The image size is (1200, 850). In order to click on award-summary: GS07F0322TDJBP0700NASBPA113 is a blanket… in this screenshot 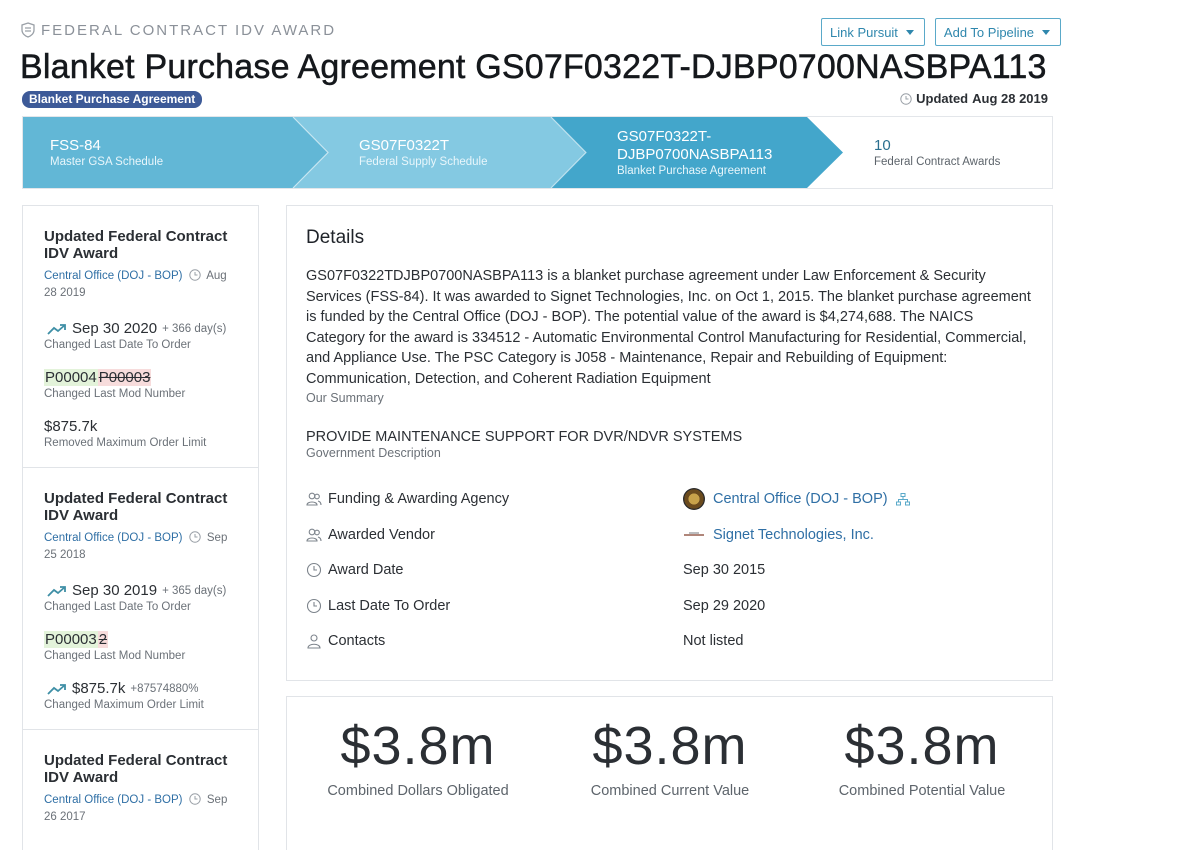, I will do `click(668, 327)`.